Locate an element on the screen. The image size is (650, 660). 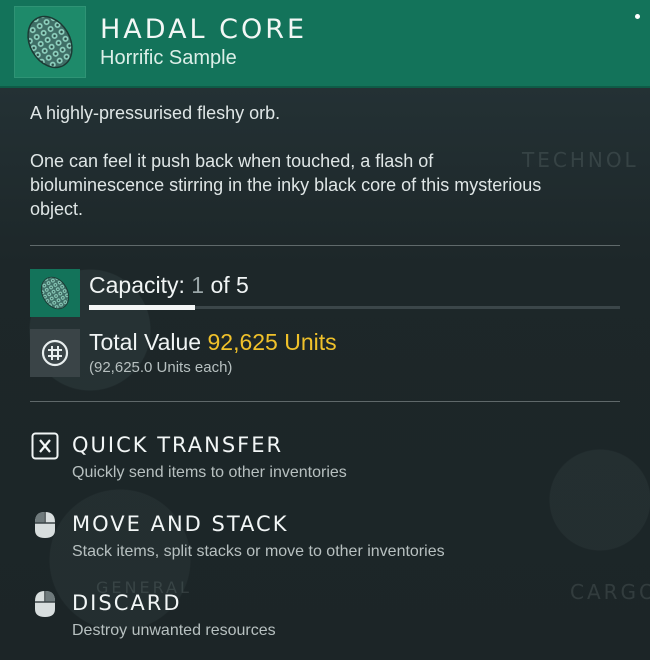
value-each: (92,625.0 Units each) is located at coordinates (161, 367).